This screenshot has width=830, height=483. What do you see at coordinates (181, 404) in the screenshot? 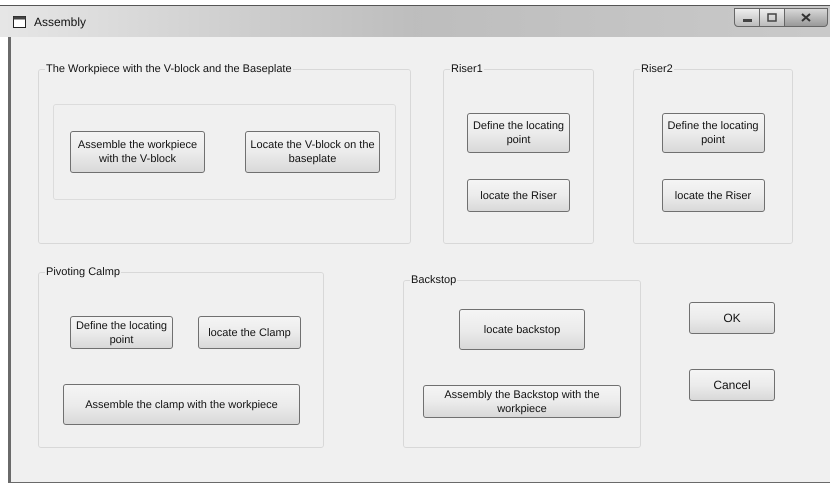
I see `action-button: Assemble the clamp with the workpiece` at bounding box center [181, 404].